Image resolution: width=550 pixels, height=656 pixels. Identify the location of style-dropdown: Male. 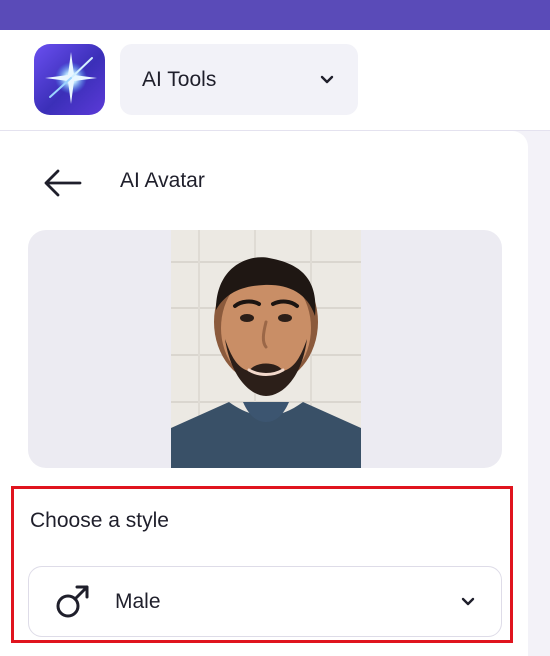
(265, 601).